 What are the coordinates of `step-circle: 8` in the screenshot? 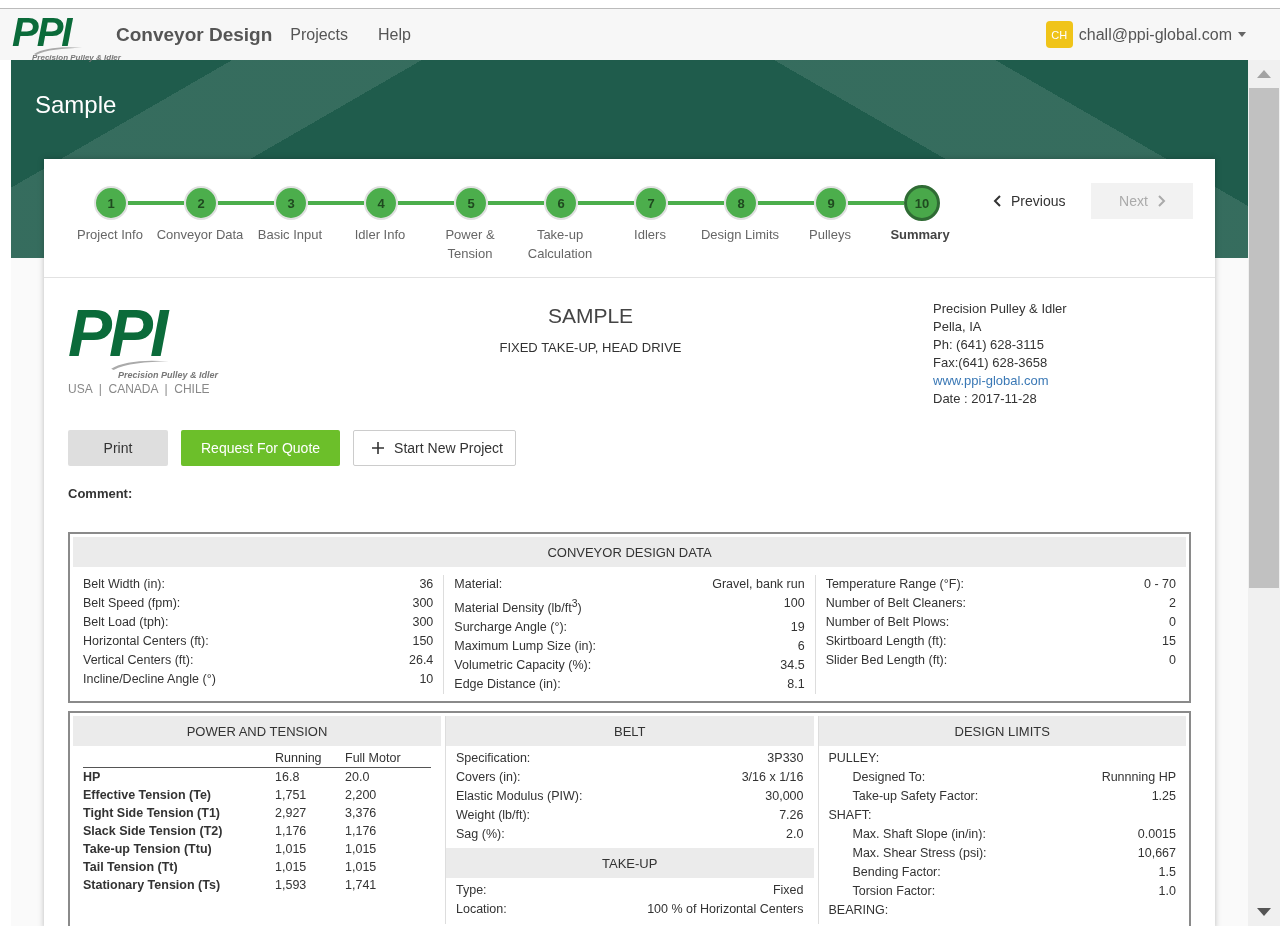 It's located at (741, 203).